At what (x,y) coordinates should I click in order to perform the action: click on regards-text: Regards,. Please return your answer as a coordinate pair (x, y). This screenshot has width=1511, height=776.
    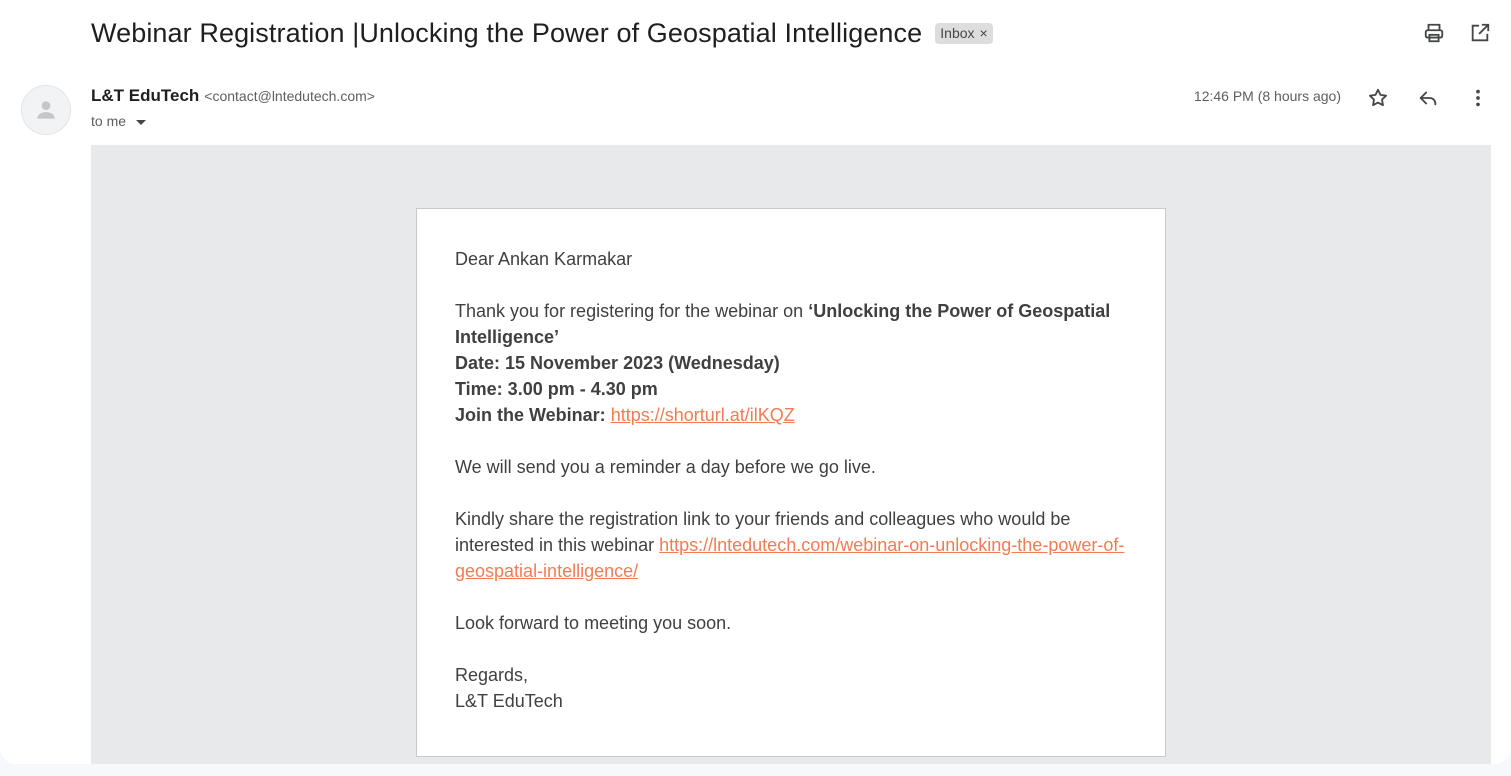
    Looking at the image, I should click on (492, 675).